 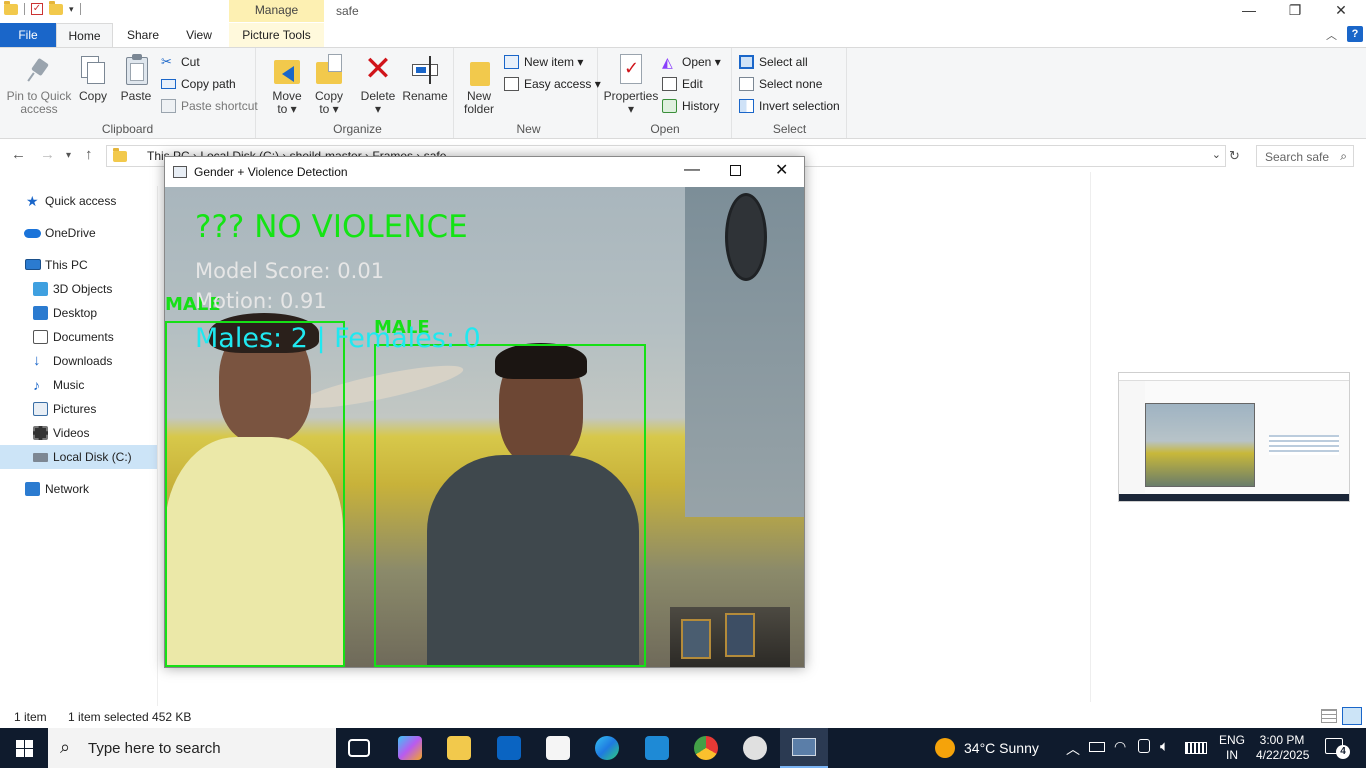 I want to click on cut-button: ✂ Cut, so click(x=180, y=62).